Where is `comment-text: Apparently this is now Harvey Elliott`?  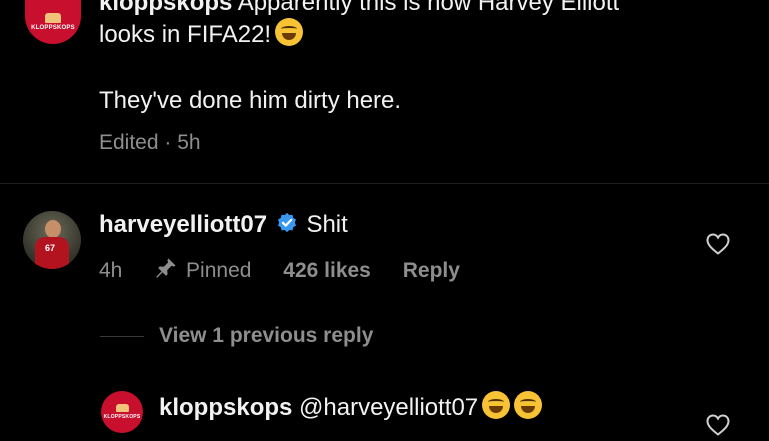 comment-text: Apparently this is now Harvey Elliott is located at coordinates (428, 8).